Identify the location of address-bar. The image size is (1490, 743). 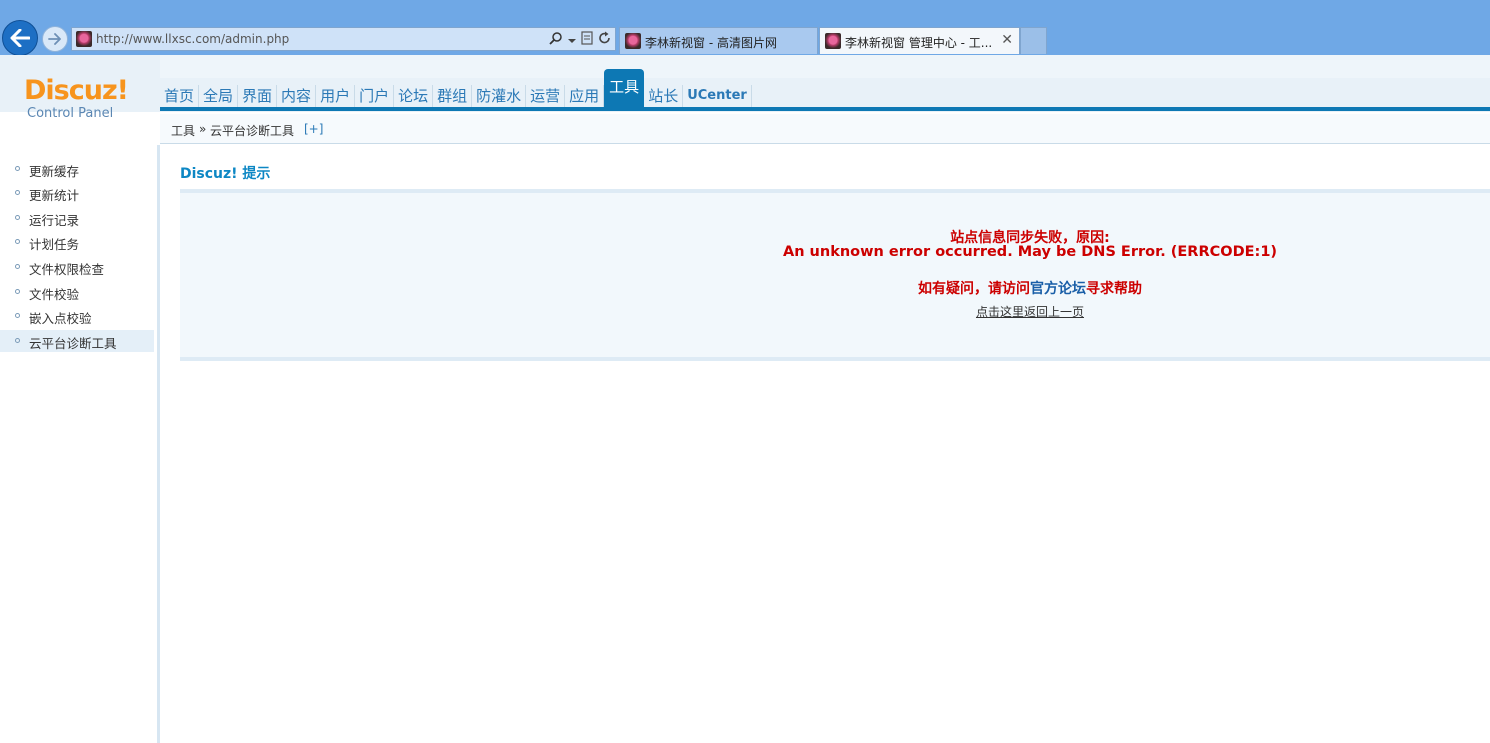
(343, 39).